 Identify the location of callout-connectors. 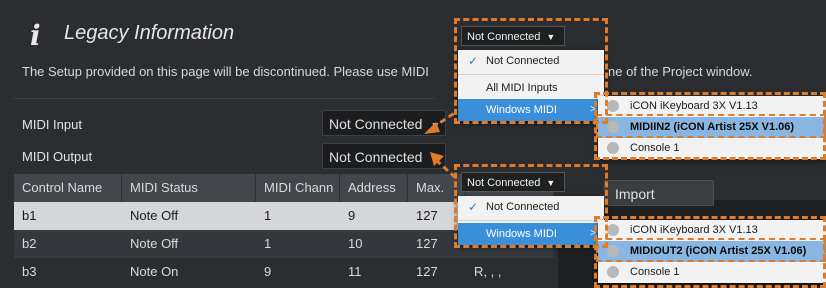
(441, 145).